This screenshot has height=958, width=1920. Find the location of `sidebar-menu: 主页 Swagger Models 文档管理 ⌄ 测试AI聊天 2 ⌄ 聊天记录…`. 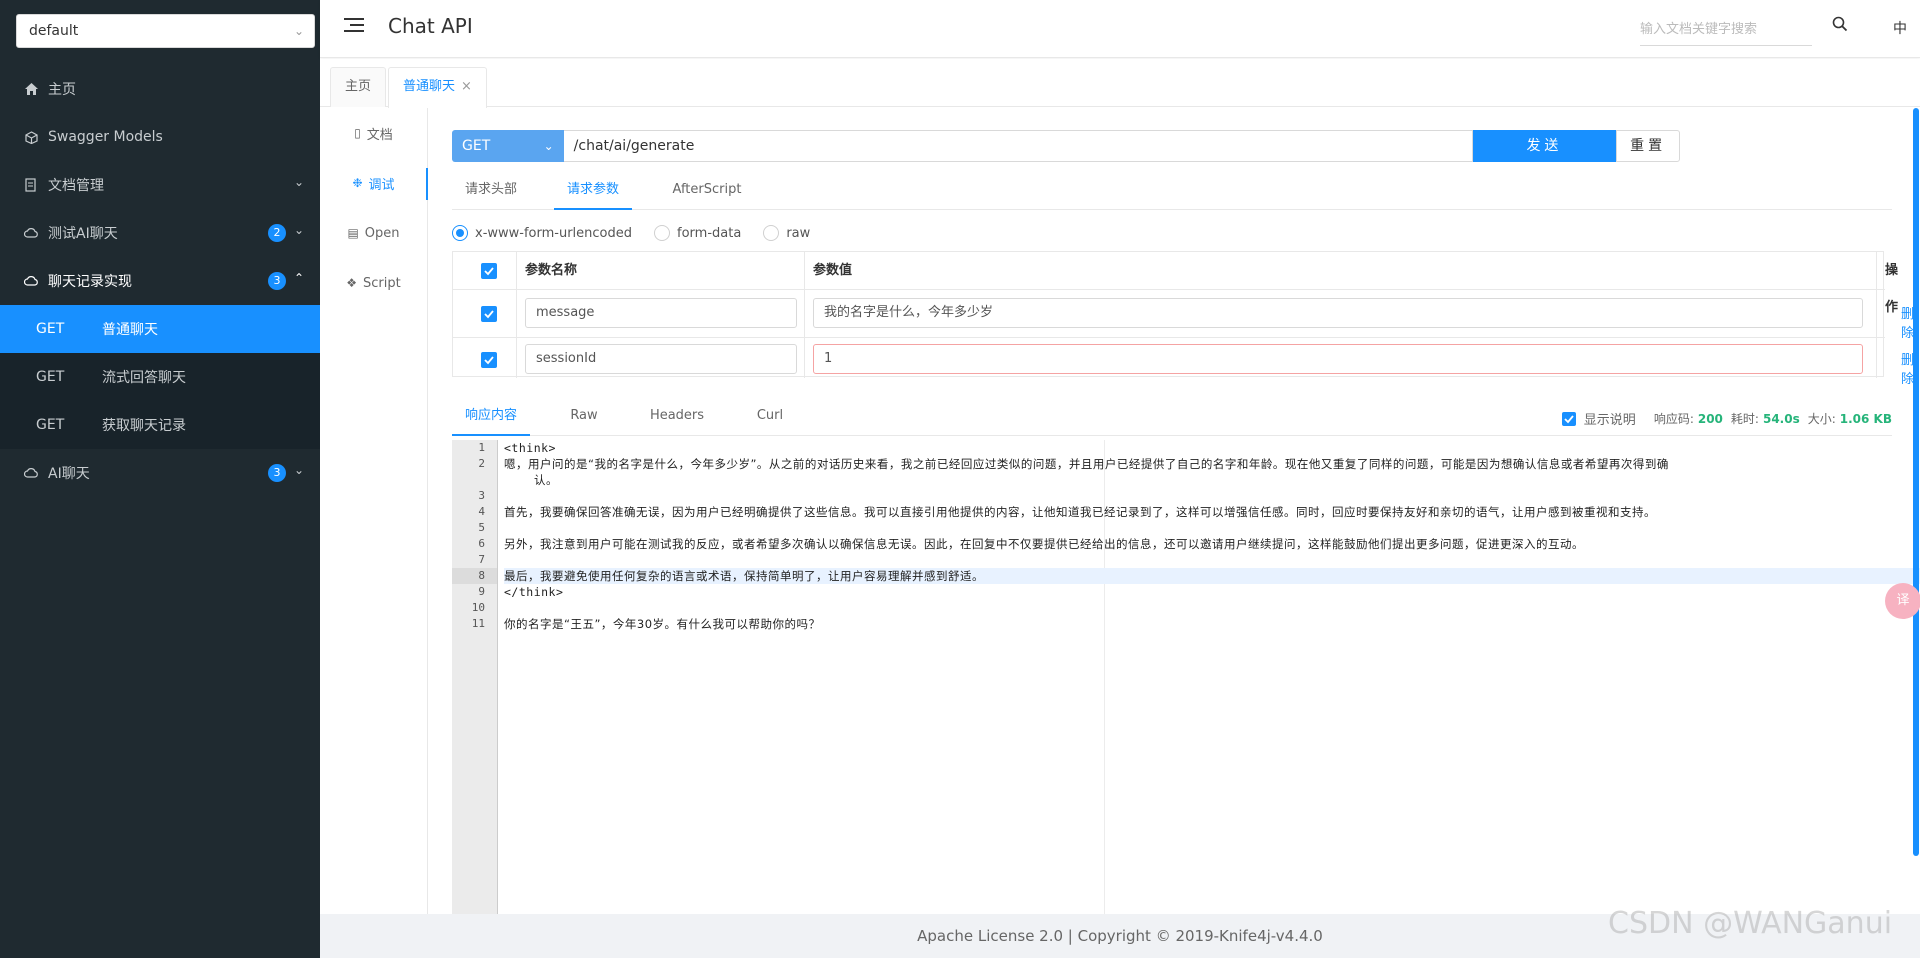

sidebar-menu: 主页 Swagger Models 文档管理 ⌄ 测试AI聊天 2 ⌄ 聊天记录… is located at coordinates (160, 281).